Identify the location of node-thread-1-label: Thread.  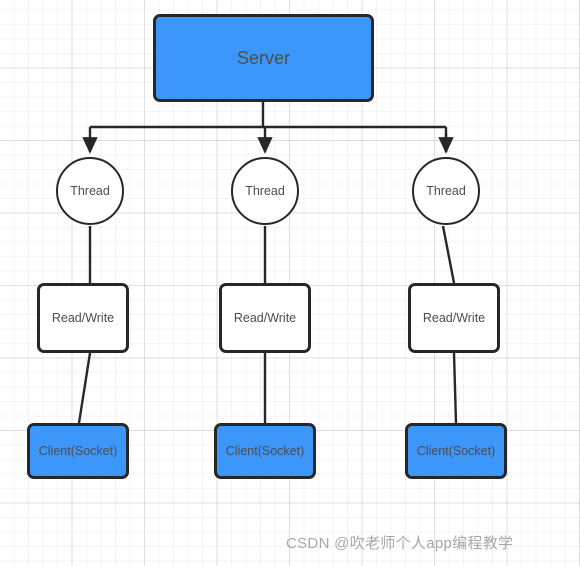
(90, 191).